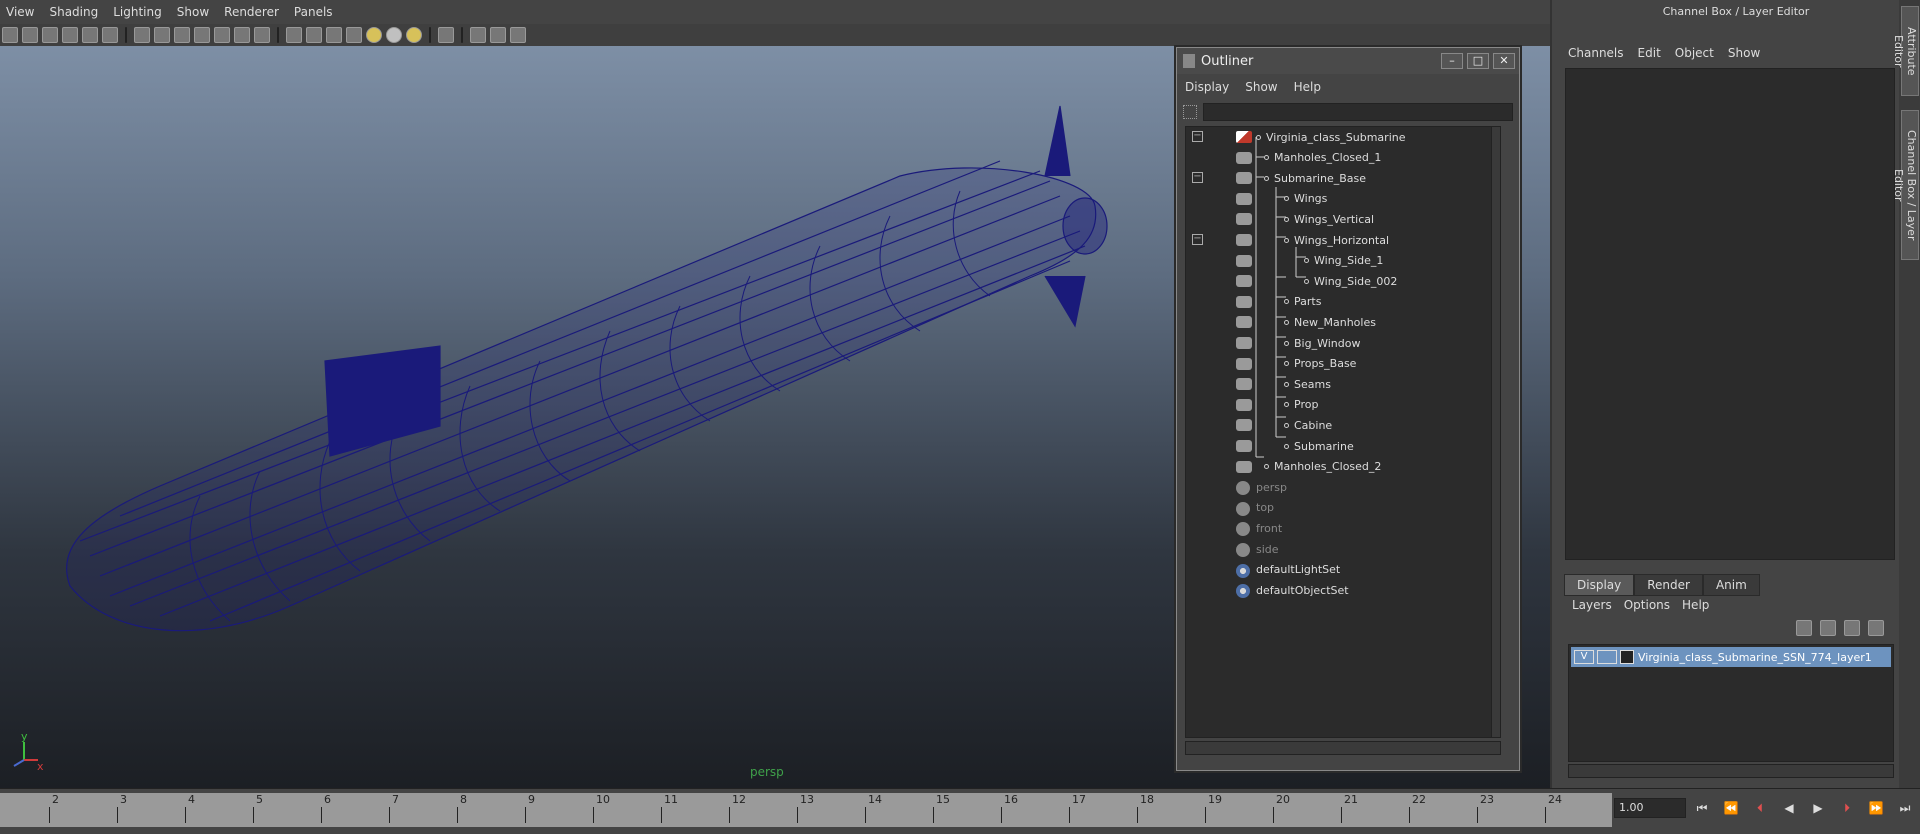 This screenshot has height=834, width=1920. I want to click on outliner-item: Wing_Side_1, so click(1336, 261).